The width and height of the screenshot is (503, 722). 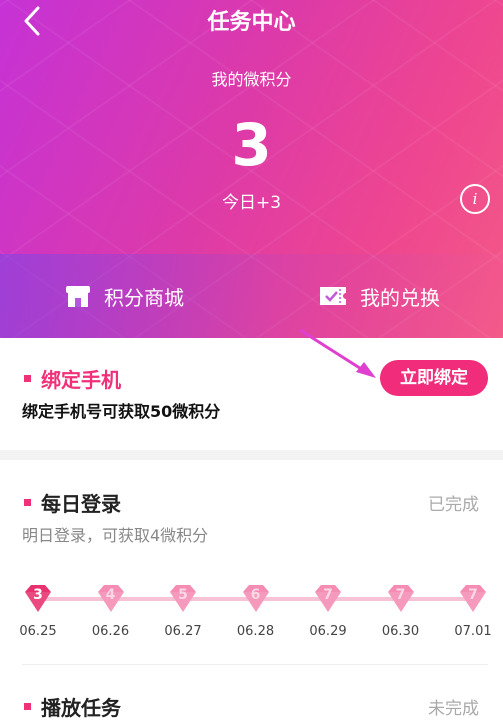 What do you see at coordinates (121, 411) in the screenshot?
I see `bind-phone-desc: 绑定手机号可获取50微积分` at bounding box center [121, 411].